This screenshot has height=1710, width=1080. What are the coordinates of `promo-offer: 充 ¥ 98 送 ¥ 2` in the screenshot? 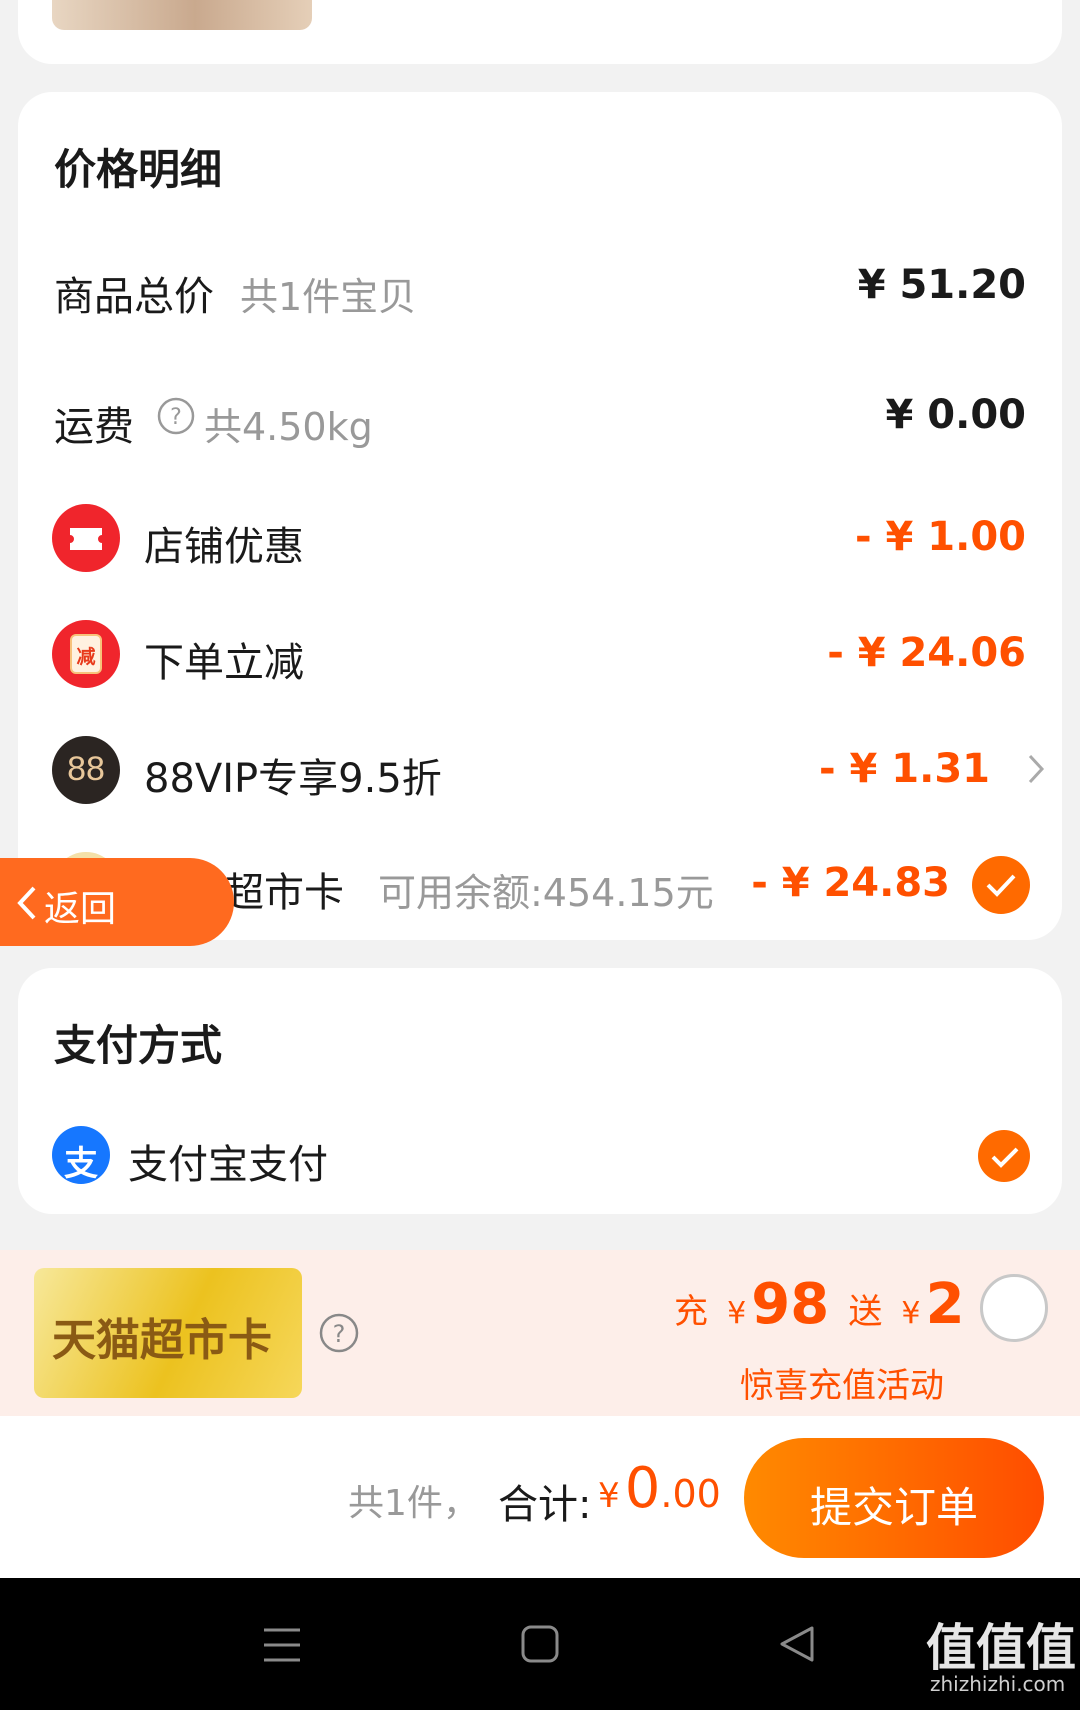 It's located at (819, 1307).